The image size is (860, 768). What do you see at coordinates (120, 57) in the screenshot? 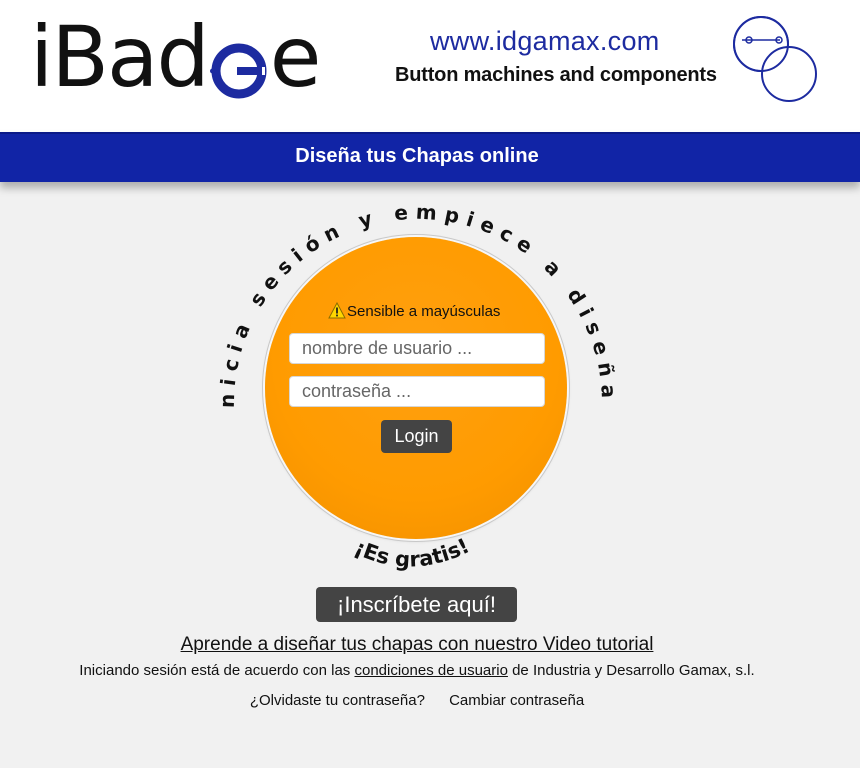
I see `logo-text-start: iBad` at bounding box center [120, 57].